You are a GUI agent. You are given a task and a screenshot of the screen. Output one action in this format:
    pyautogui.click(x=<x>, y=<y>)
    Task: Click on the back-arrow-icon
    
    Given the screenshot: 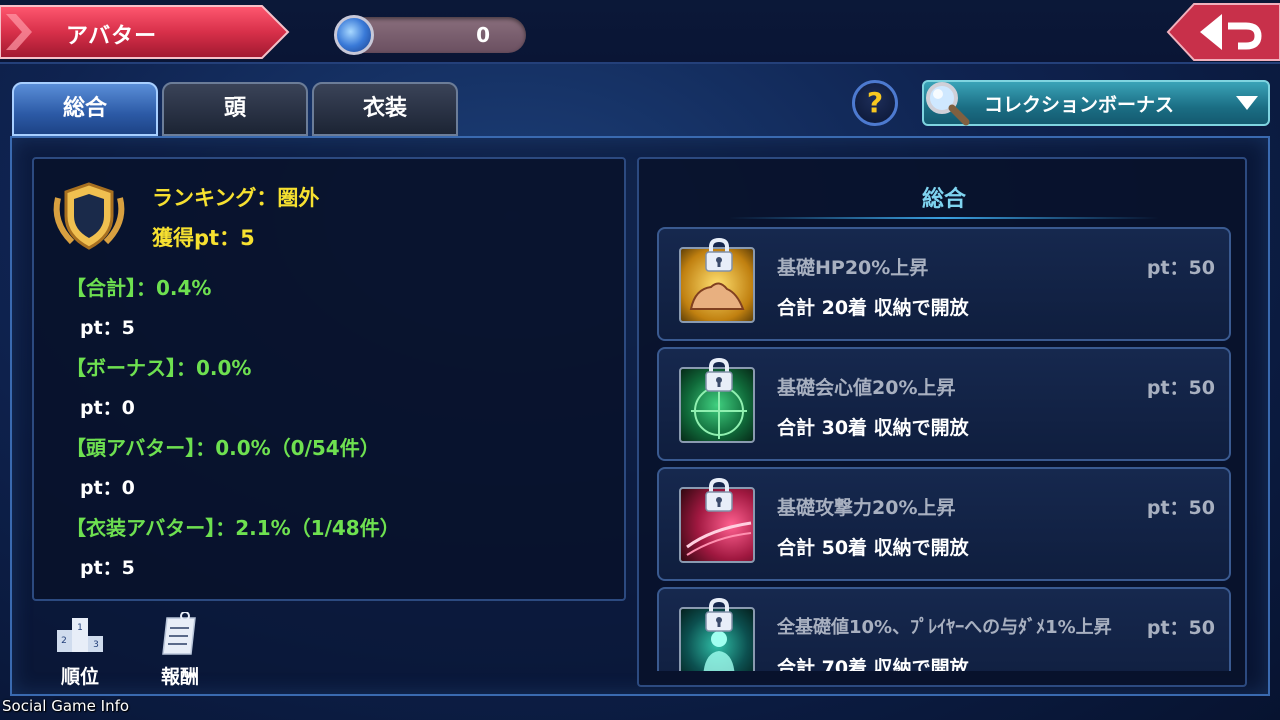 What is the action you would take?
    pyautogui.click(x=1223, y=32)
    